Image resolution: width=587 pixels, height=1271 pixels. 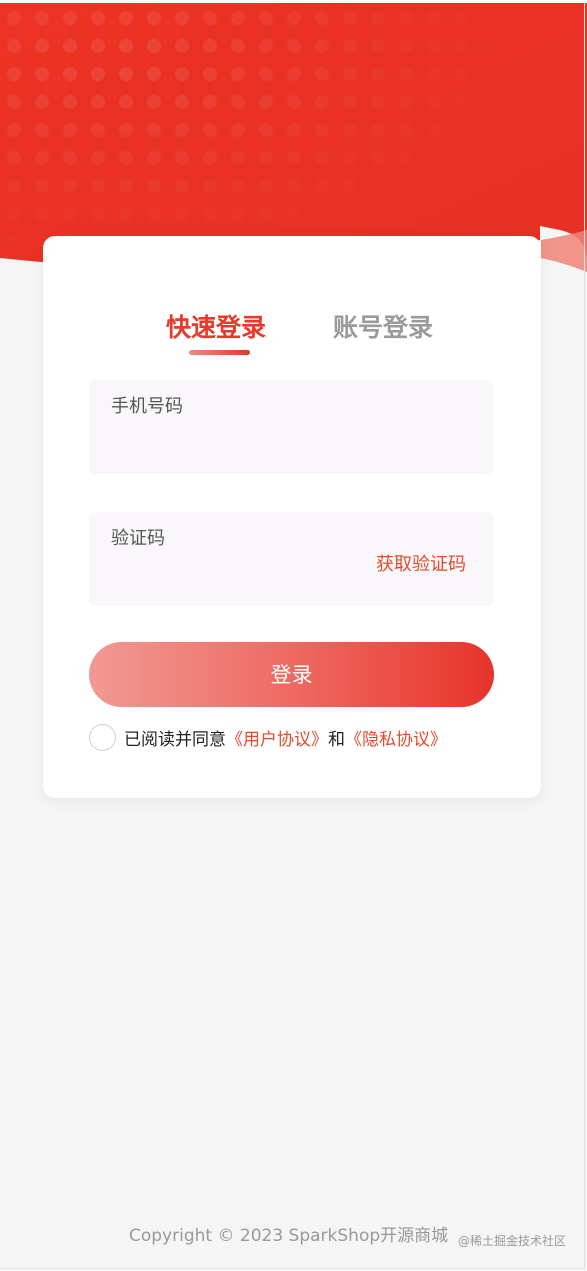 I want to click on user-agreement-link: 《用户协议》, so click(x=277, y=737).